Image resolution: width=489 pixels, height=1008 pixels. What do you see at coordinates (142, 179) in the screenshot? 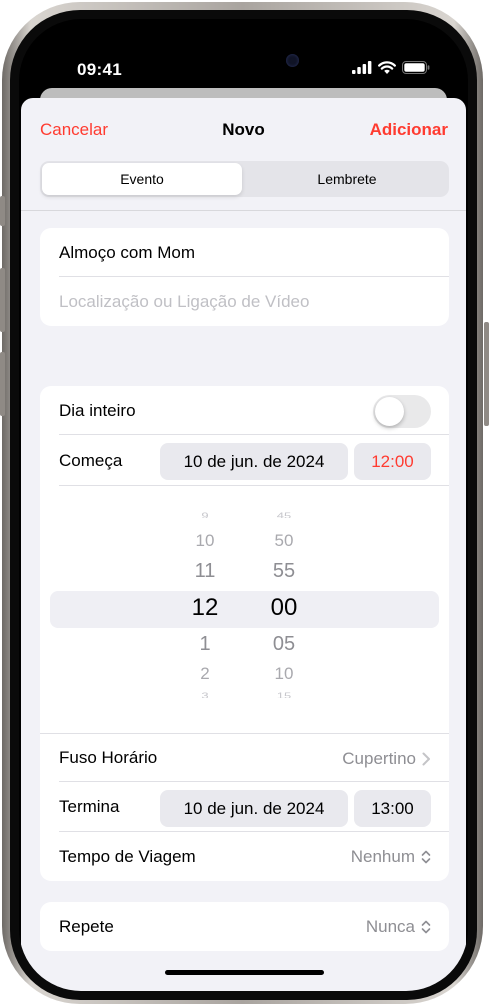
I see `segment-event: Evento` at bounding box center [142, 179].